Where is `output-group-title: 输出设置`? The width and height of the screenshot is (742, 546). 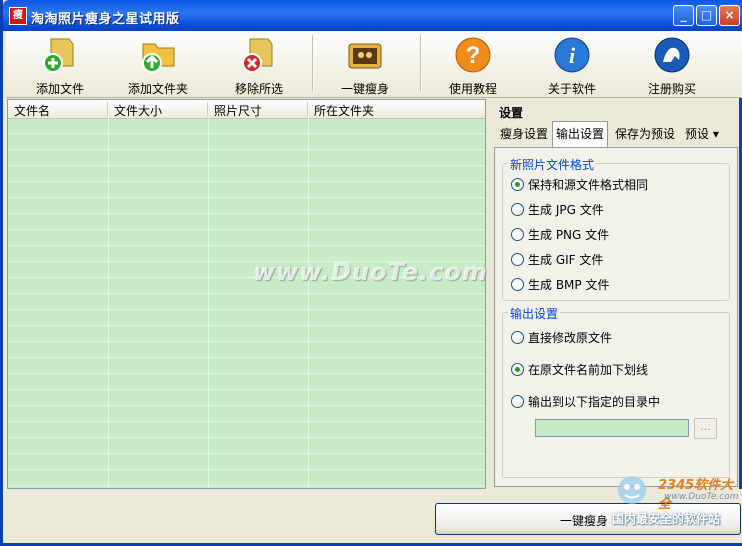
output-group-title: 输出设置 is located at coordinates (534, 313).